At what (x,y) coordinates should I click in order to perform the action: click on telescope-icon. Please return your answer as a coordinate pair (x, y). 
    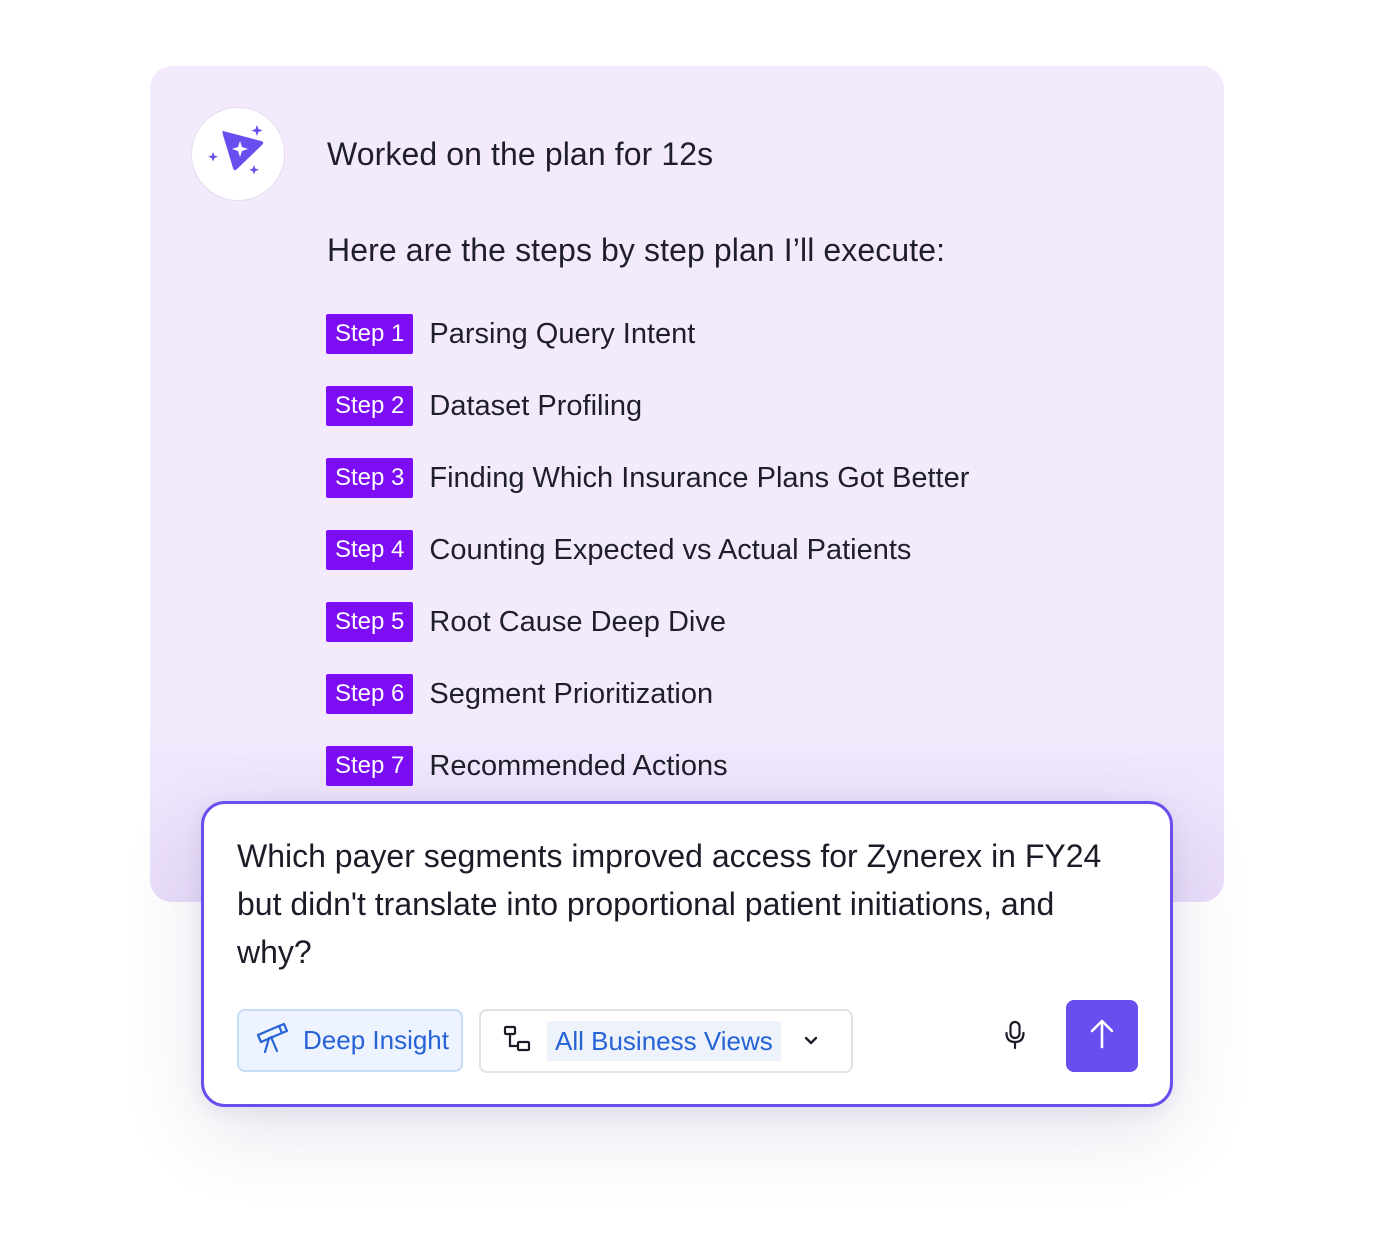
    Looking at the image, I should click on (272, 1040).